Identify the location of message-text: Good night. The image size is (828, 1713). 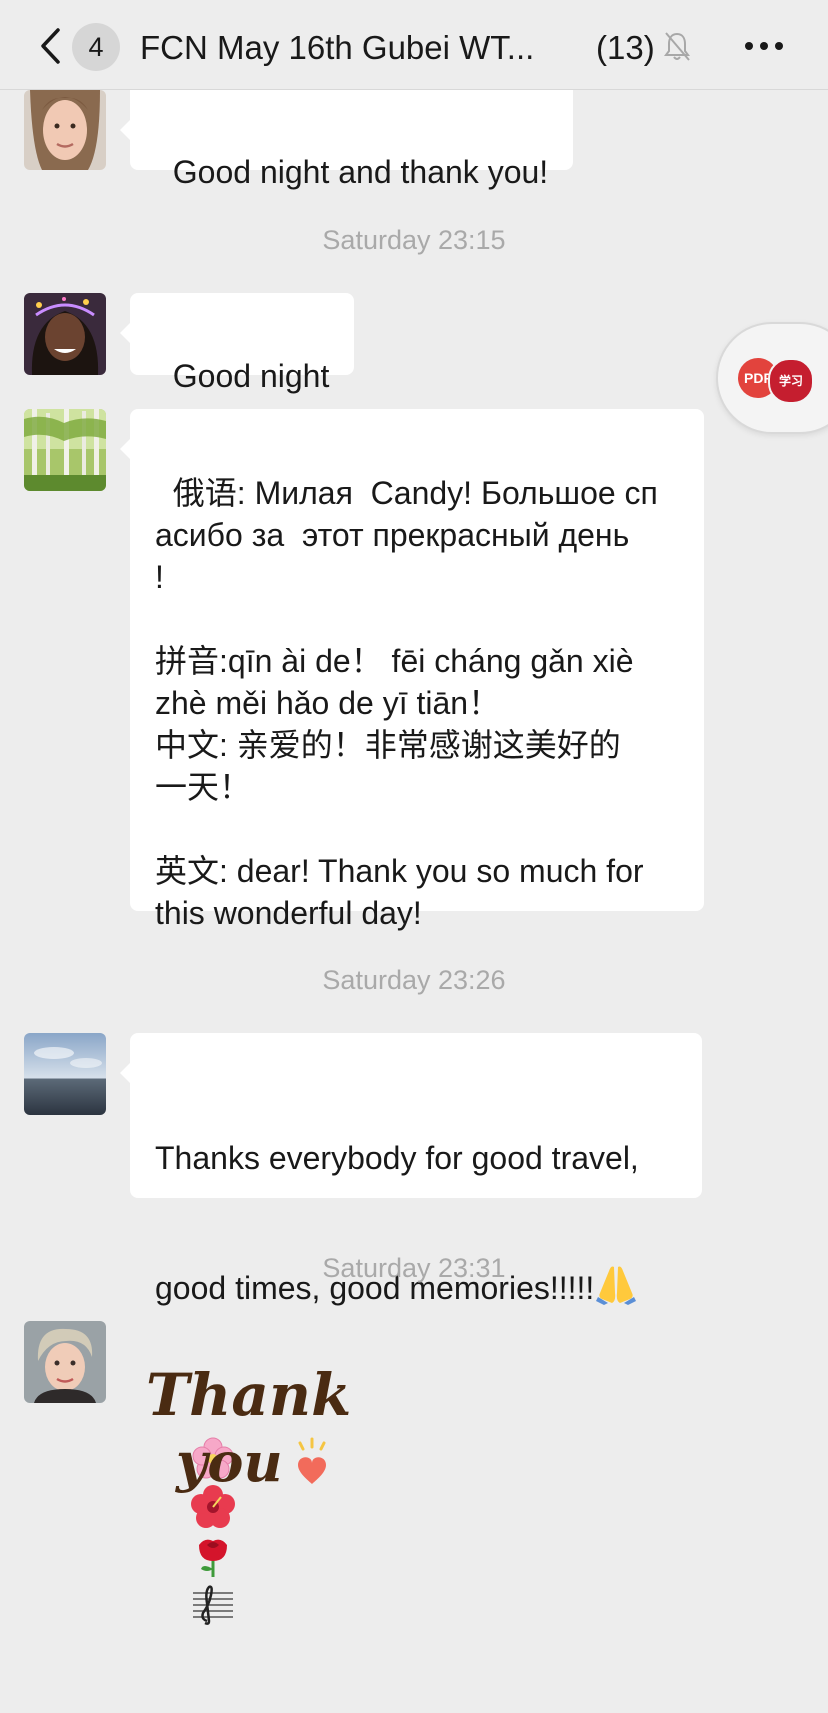
(251, 376).